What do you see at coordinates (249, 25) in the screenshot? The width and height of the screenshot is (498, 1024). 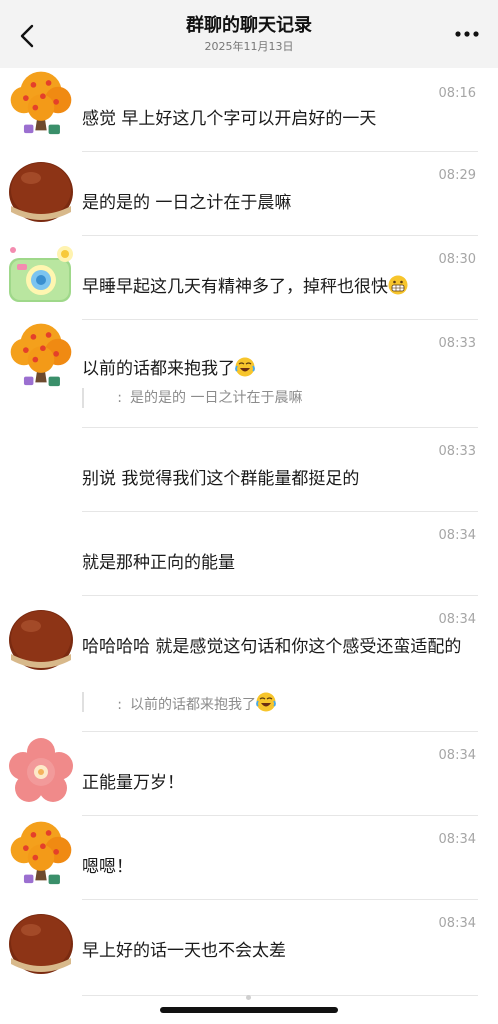 I see `page-title: 群聊的聊天记录` at bounding box center [249, 25].